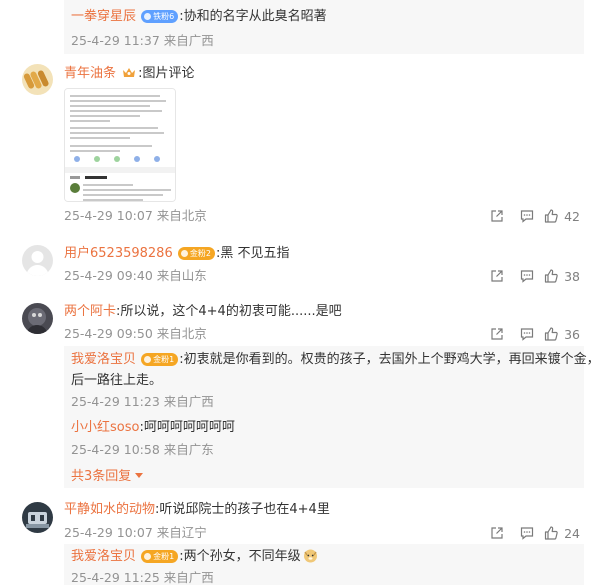  Describe the element at coordinates (166, 73) in the screenshot. I see `comment-text: :图片评论` at that location.